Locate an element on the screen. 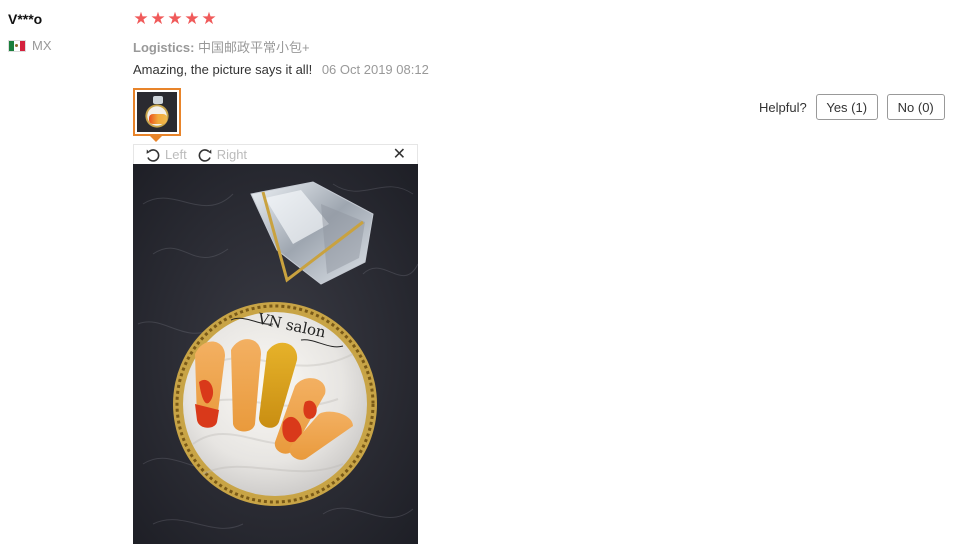  image-viewer-toolbar: Left Right ✕ is located at coordinates (275, 154).